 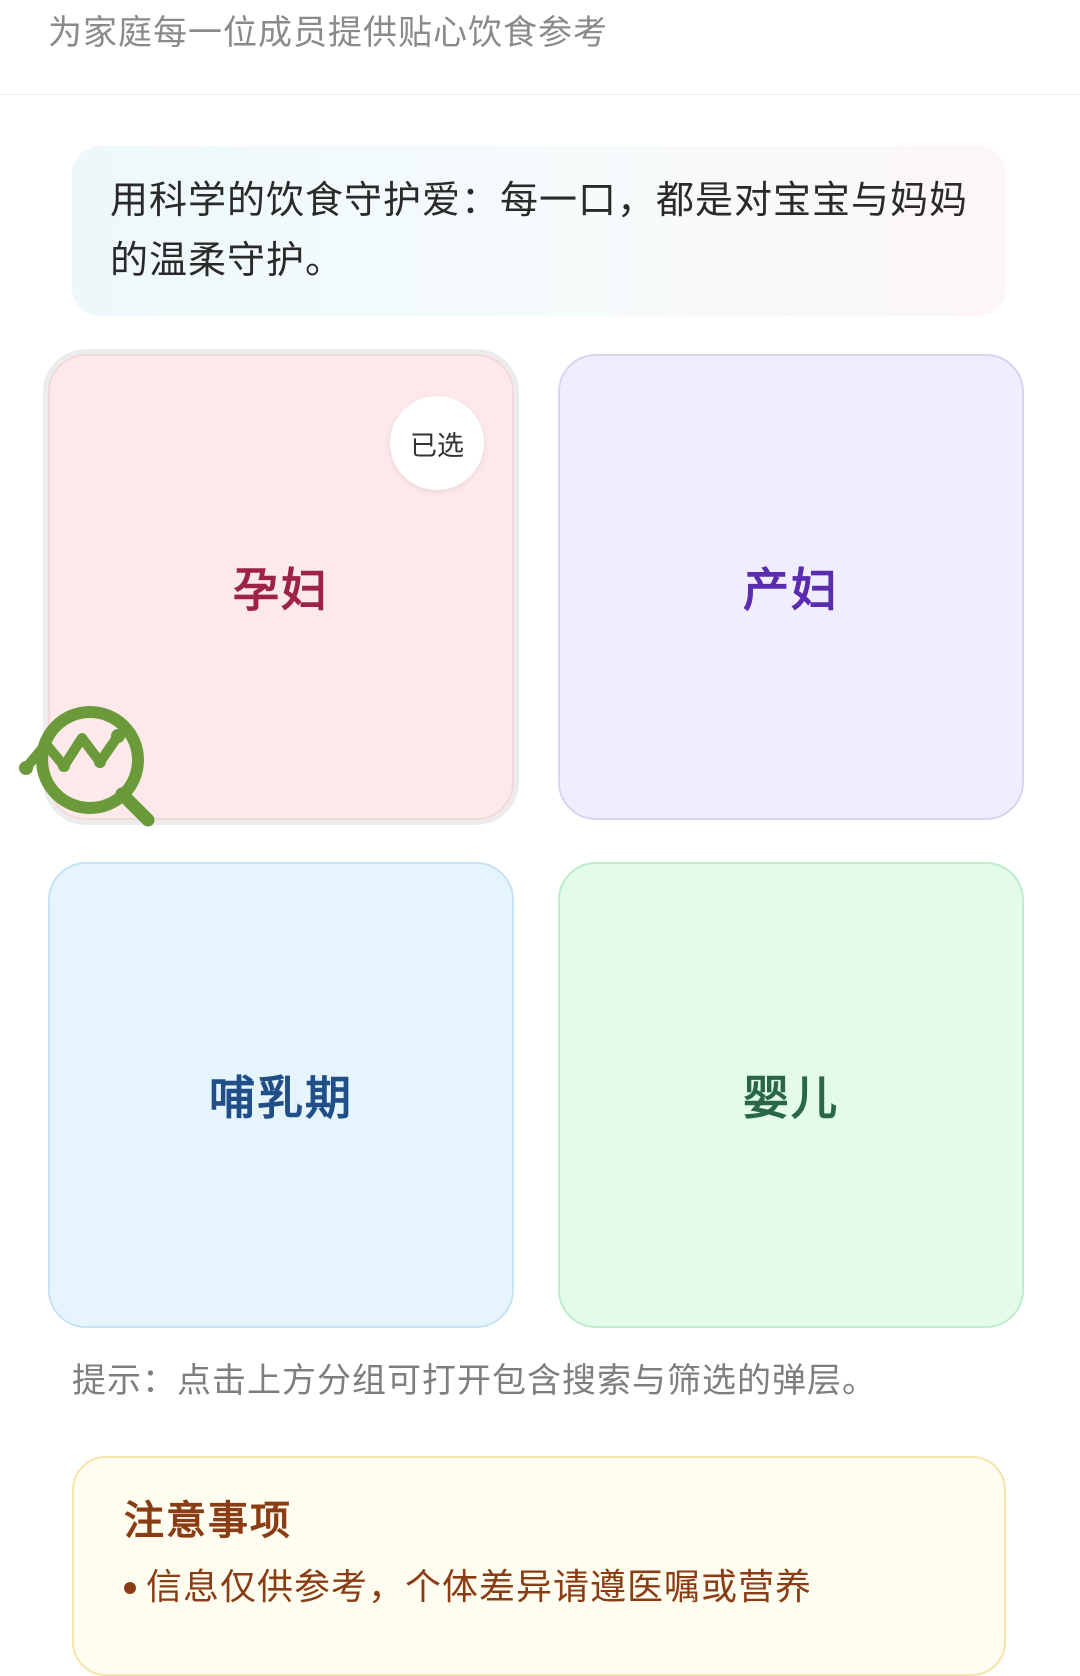 What do you see at coordinates (208, 1521) in the screenshot?
I see `notice-title: 注意事项` at bounding box center [208, 1521].